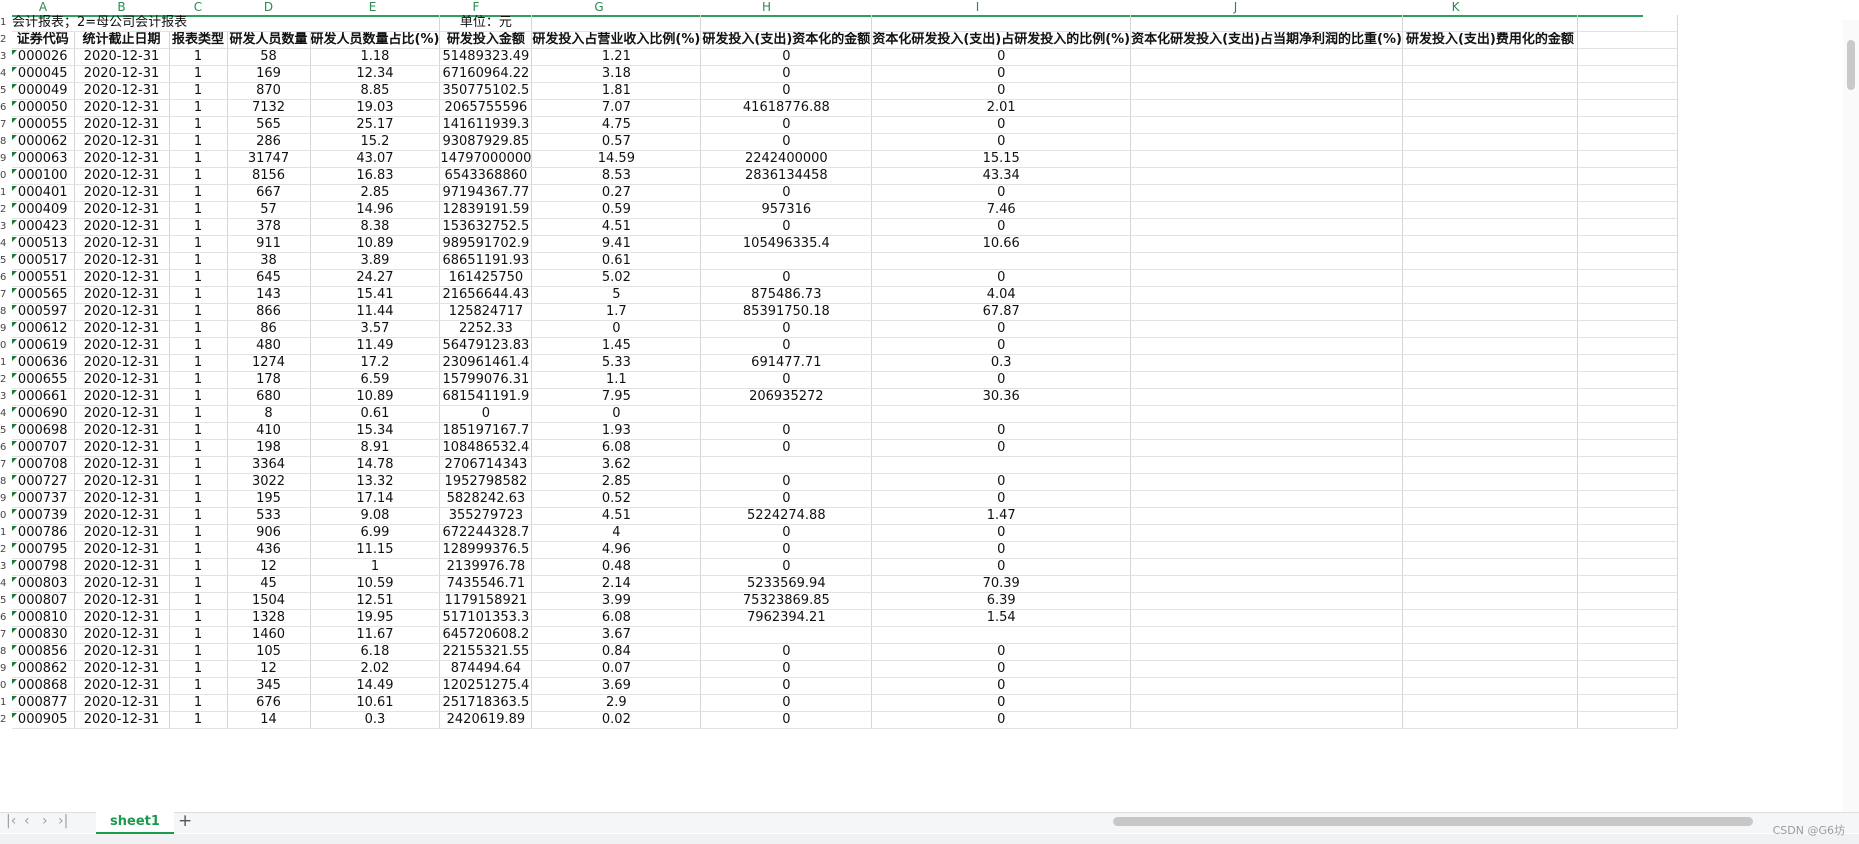 This screenshot has width=1859, height=844. What do you see at coordinates (616, 516) in the screenshot?
I see `table-cell: 4.51` at bounding box center [616, 516].